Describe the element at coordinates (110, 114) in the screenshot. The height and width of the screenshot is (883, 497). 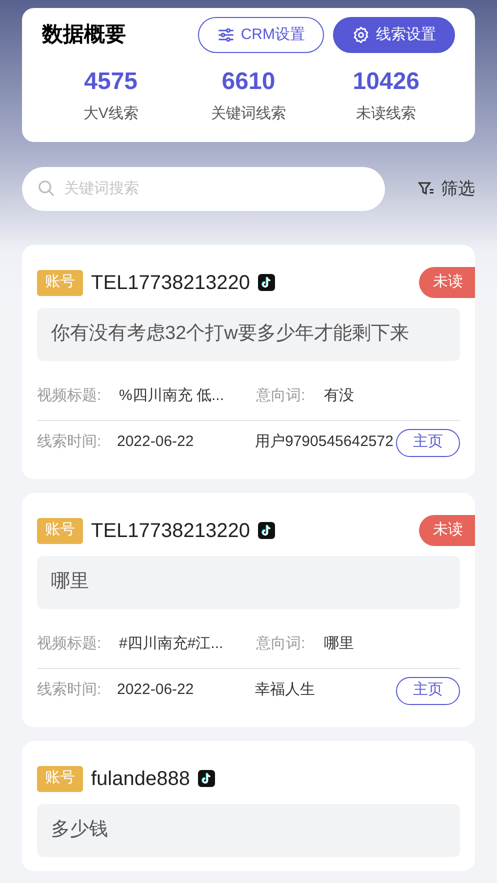
I see `stat-label: 大V线索` at that location.